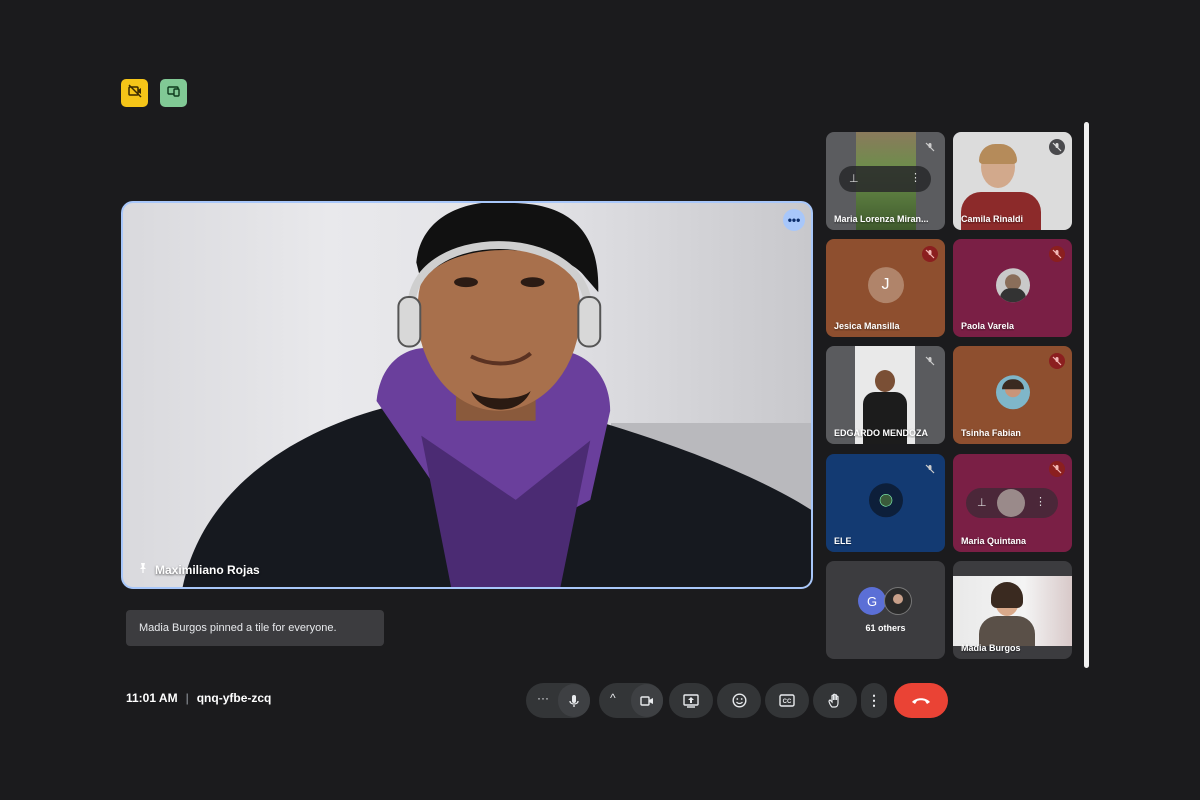 The height and width of the screenshot is (800, 1200). I want to click on participant-name-label: Maximiliano Rojas, so click(198, 569).